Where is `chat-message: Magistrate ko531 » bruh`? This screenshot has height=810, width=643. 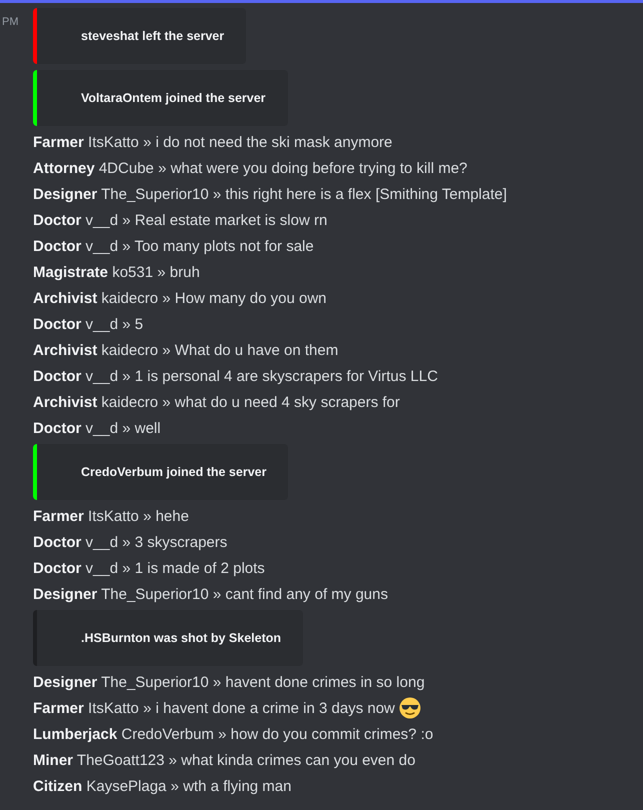
chat-message: Magistrate ko531 » bruh is located at coordinates (116, 272).